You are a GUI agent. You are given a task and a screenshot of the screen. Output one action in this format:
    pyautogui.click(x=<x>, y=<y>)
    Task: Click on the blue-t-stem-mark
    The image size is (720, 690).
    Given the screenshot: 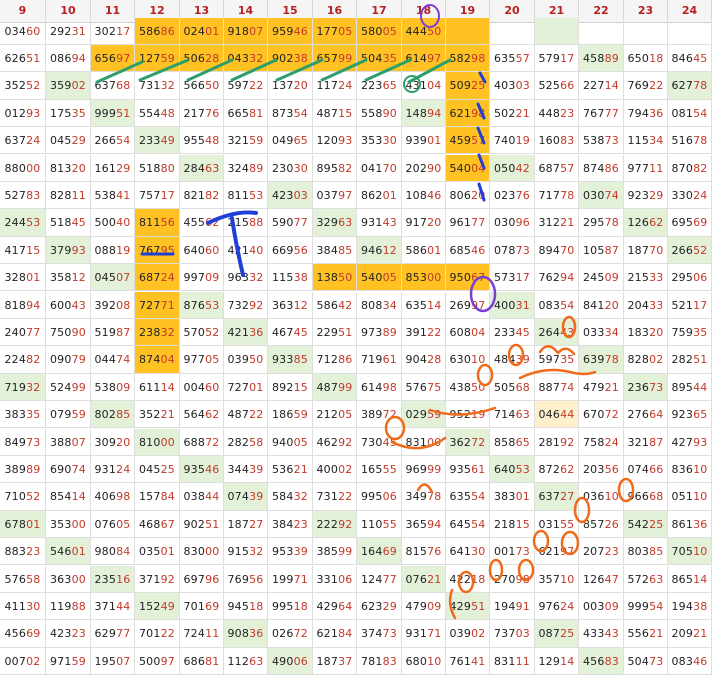 What is the action you would take?
    pyautogui.click(x=237, y=246)
    